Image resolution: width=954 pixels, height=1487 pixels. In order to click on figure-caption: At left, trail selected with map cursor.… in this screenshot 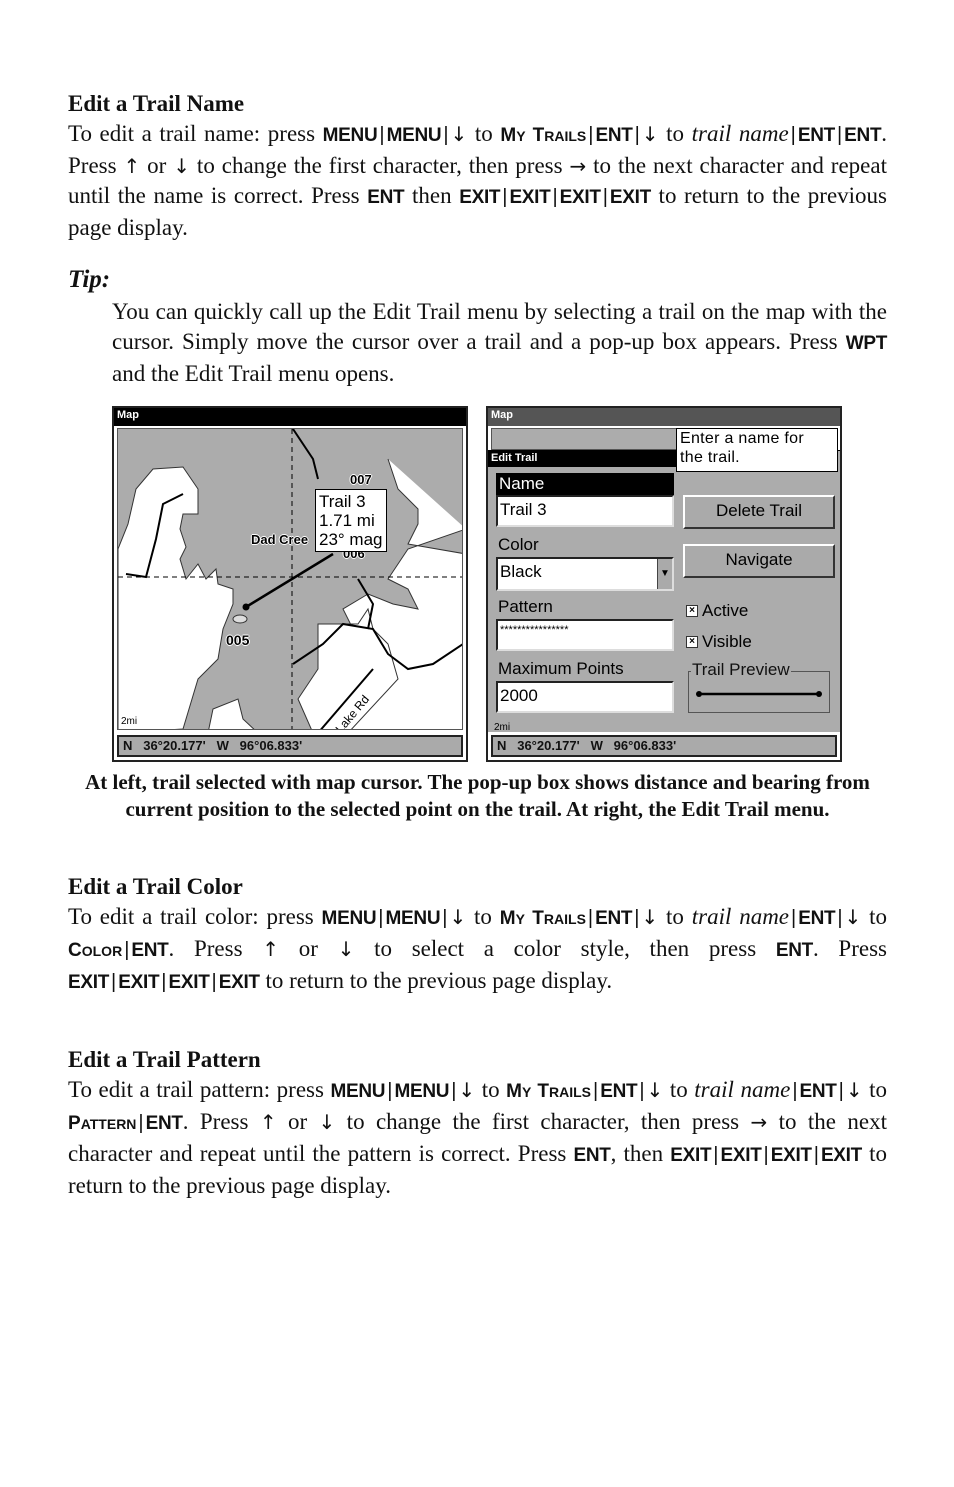, I will do `click(477, 795)`.